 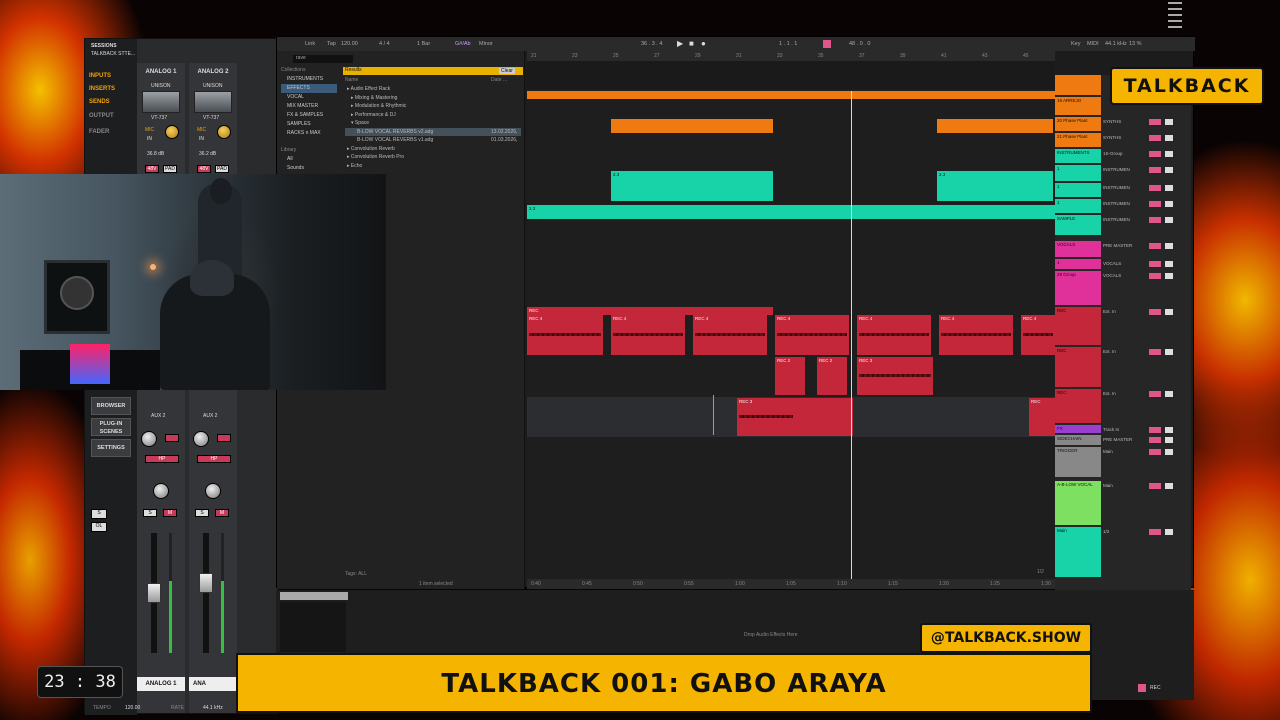 I want to click on uad-nav-inputs: INPUTS, so click(x=111, y=76).